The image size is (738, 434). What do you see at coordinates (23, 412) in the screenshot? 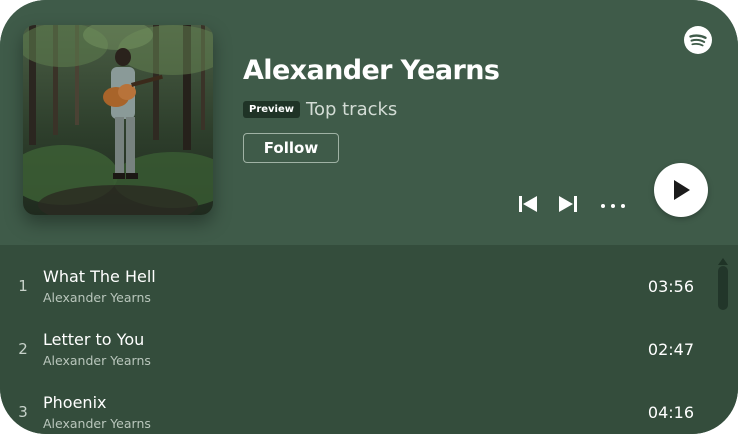
I see `track-number: 3` at bounding box center [23, 412].